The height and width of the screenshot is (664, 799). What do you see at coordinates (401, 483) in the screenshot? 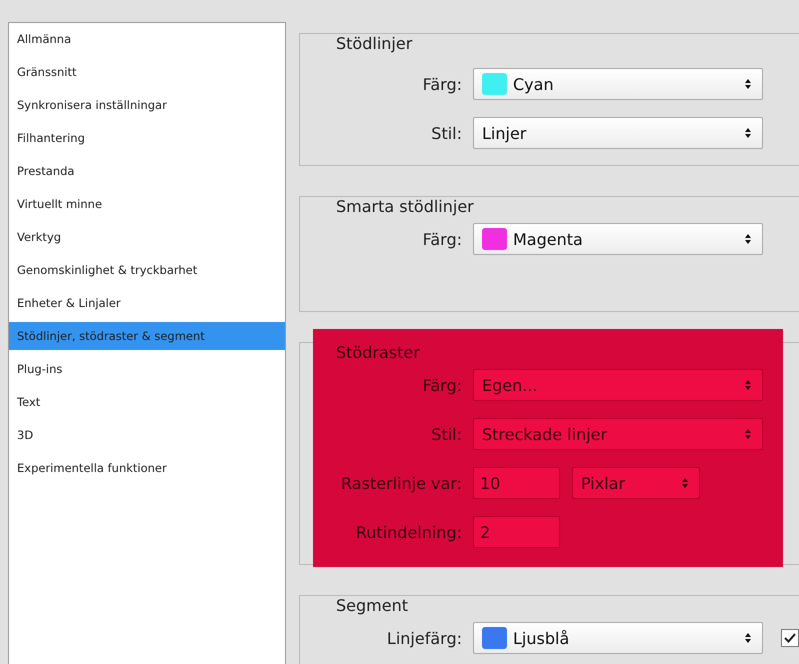
I see `field-label: Rasterlinje var:` at bounding box center [401, 483].